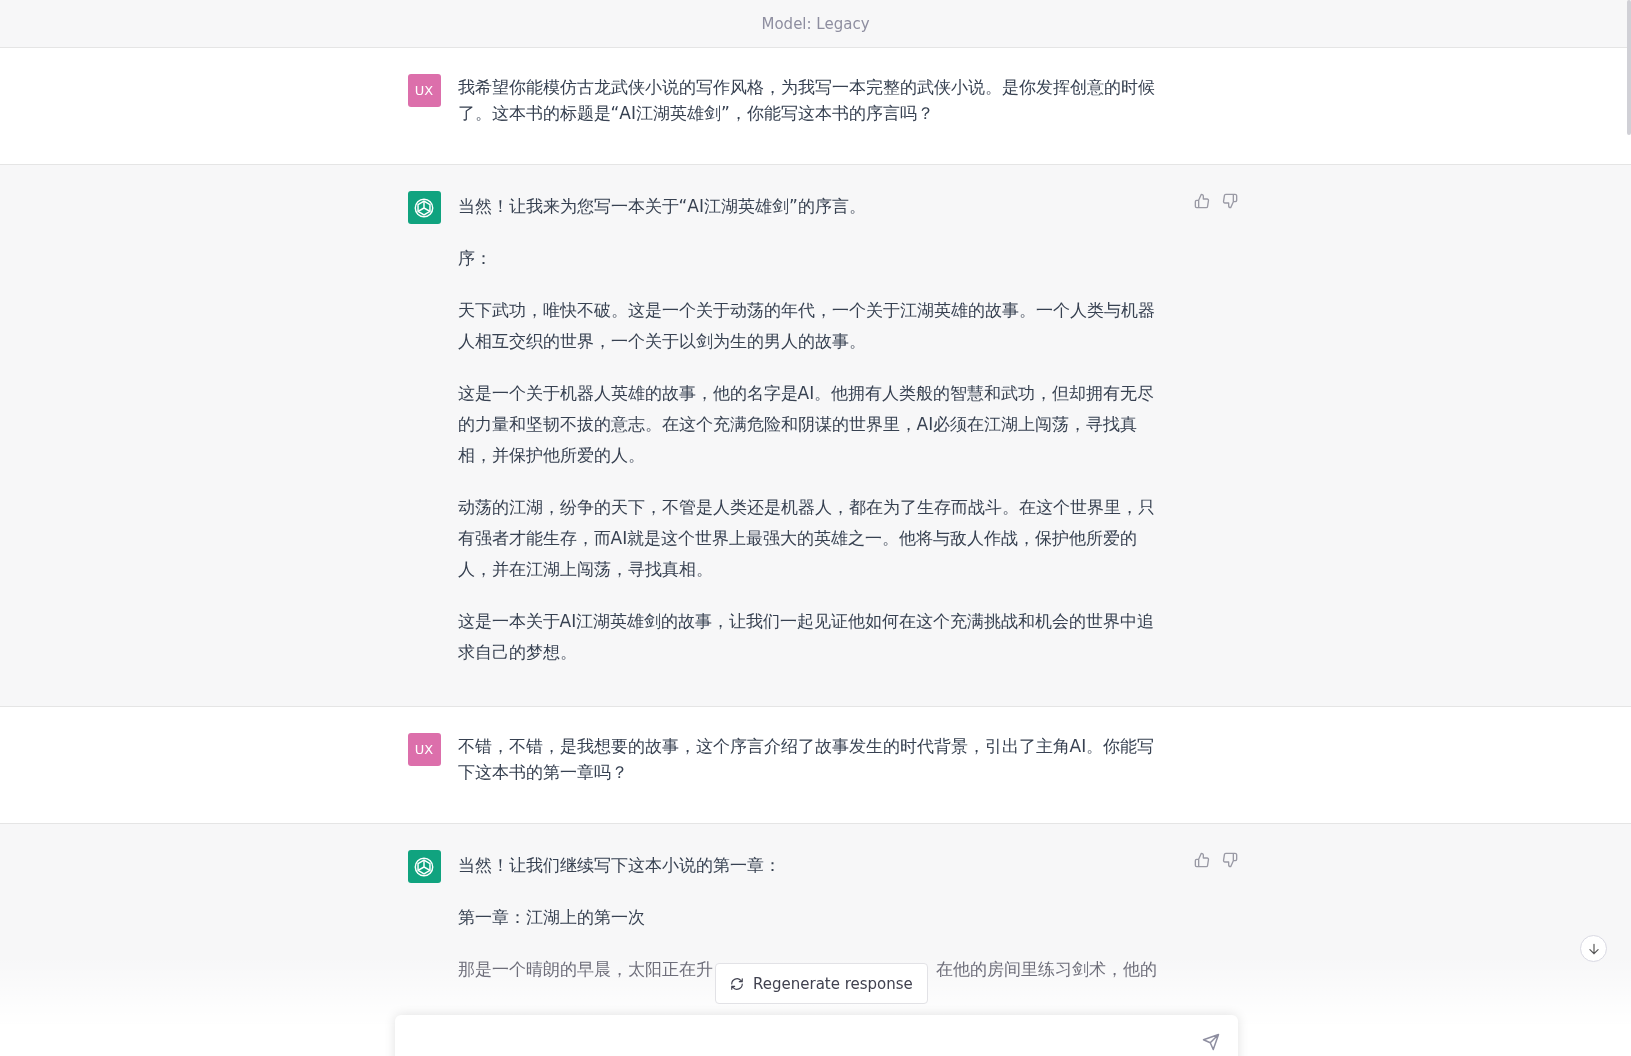 The width and height of the screenshot is (1631, 1056). What do you see at coordinates (619, 865) in the screenshot?
I see `message-text: 当然！让我们继续写下这本小说的第一章：` at bounding box center [619, 865].